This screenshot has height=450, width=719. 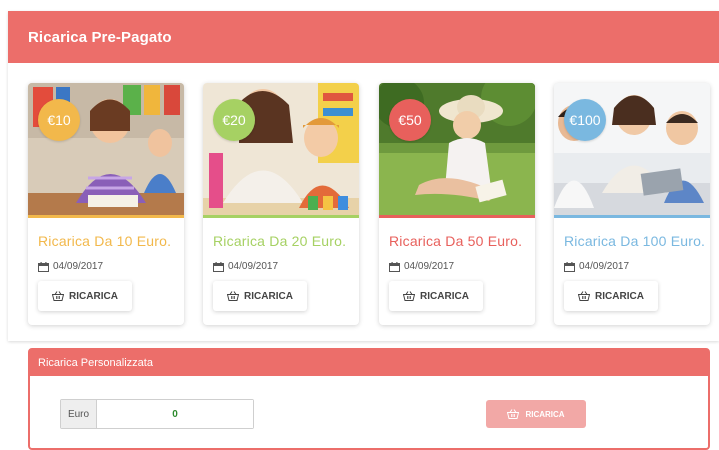 What do you see at coordinates (281, 150) in the screenshot?
I see `card-image: €20` at bounding box center [281, 150].